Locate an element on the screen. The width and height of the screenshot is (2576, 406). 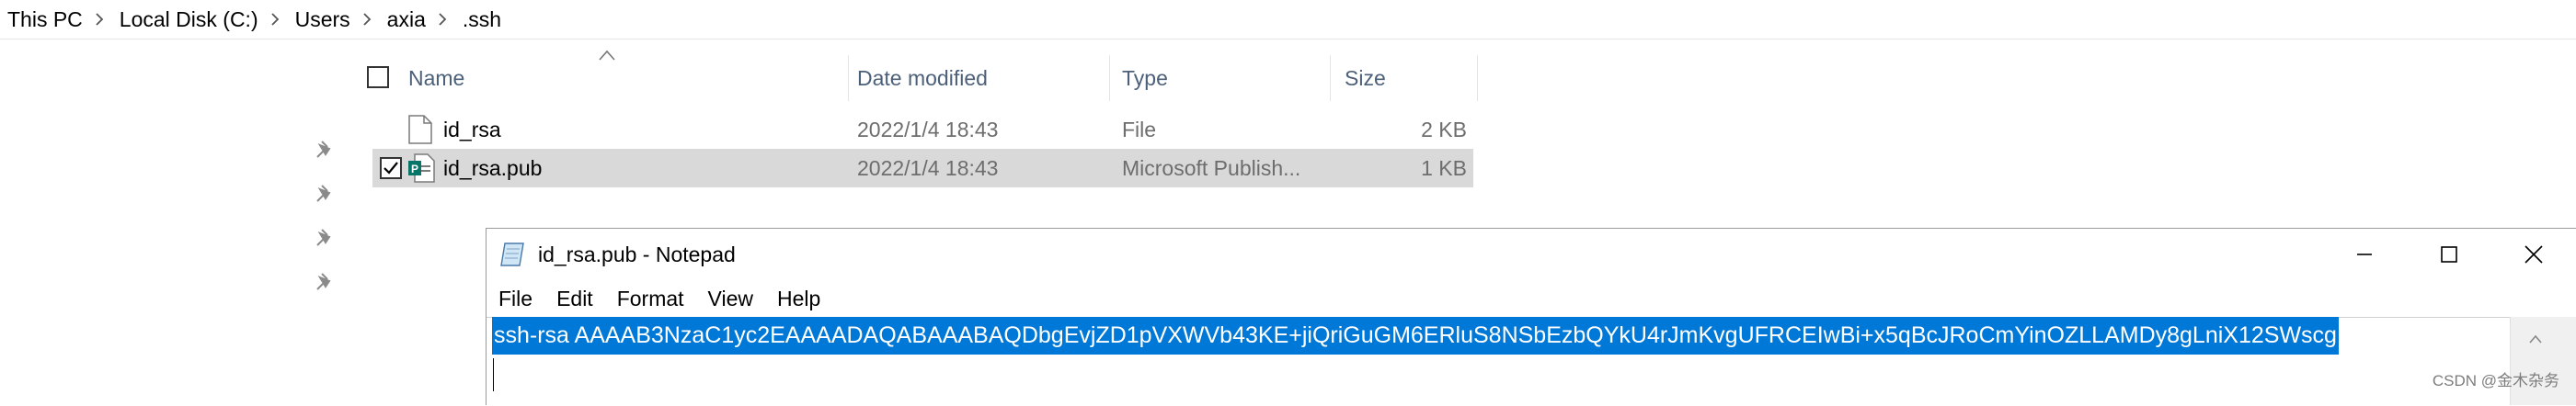
chevron-up-icon is located at coordinates (2536, 339).